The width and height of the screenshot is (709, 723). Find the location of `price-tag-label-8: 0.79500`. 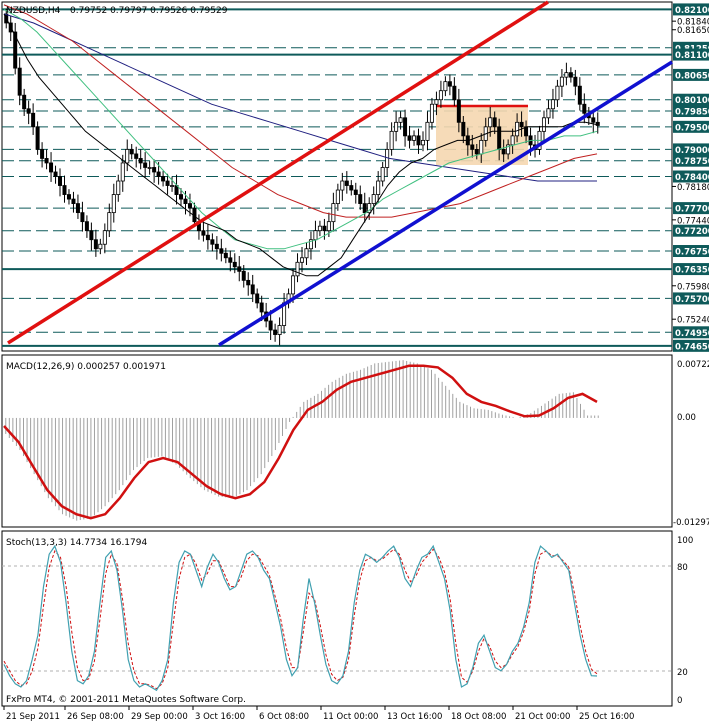

price-tag-label-8: 0.79500 is located at coordinates (692, 128).